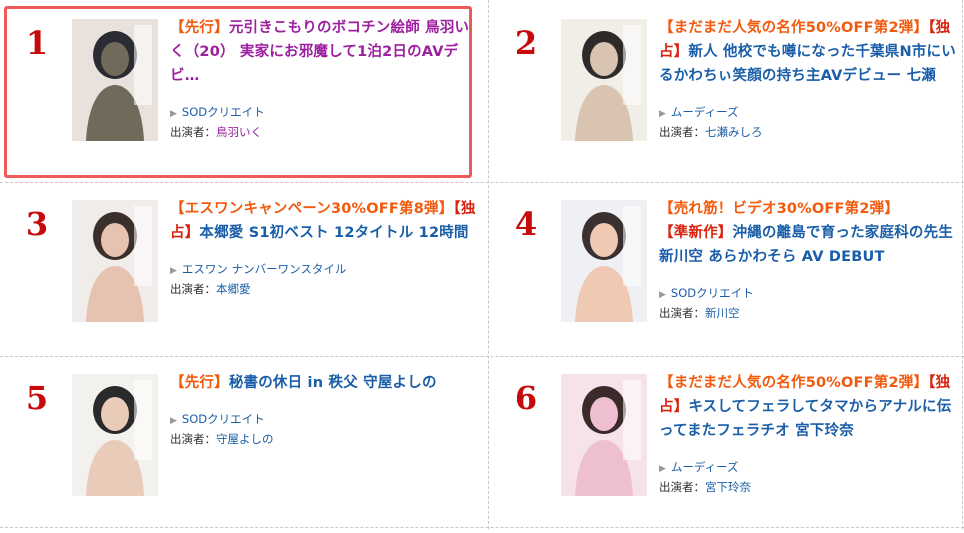  I want to click on rank-number: 1, so click(37, 43).